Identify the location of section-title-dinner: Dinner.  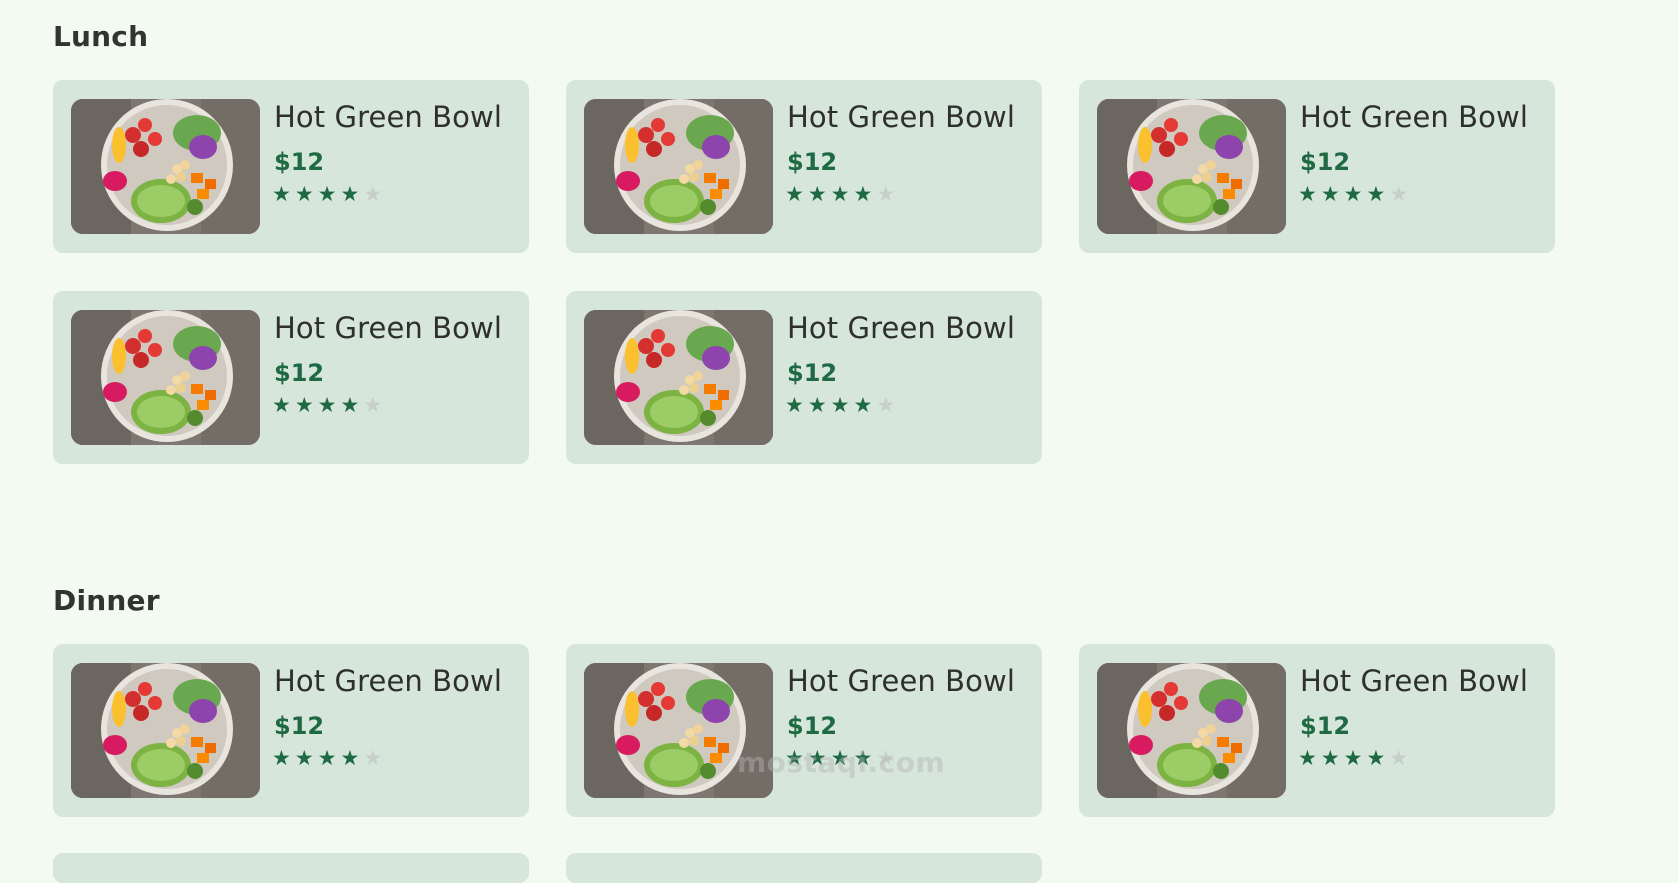
(106, 600).